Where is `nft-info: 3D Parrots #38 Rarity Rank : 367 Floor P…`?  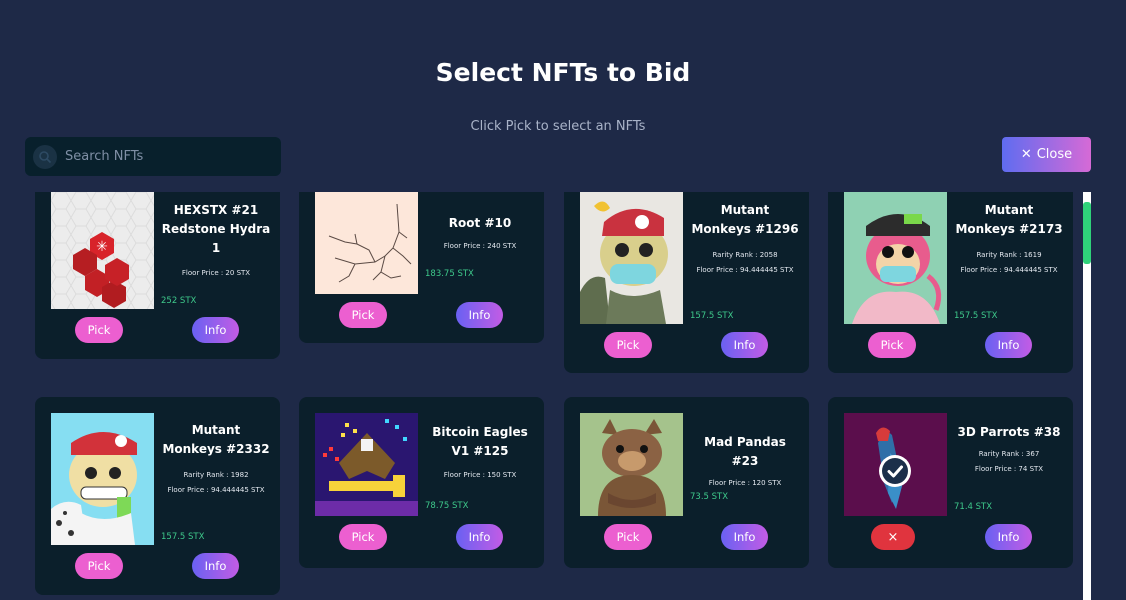 nft-info: 3D Parrots #38 Rarity Rank : 367 Floor P… is located at coordinates (1009, 449).